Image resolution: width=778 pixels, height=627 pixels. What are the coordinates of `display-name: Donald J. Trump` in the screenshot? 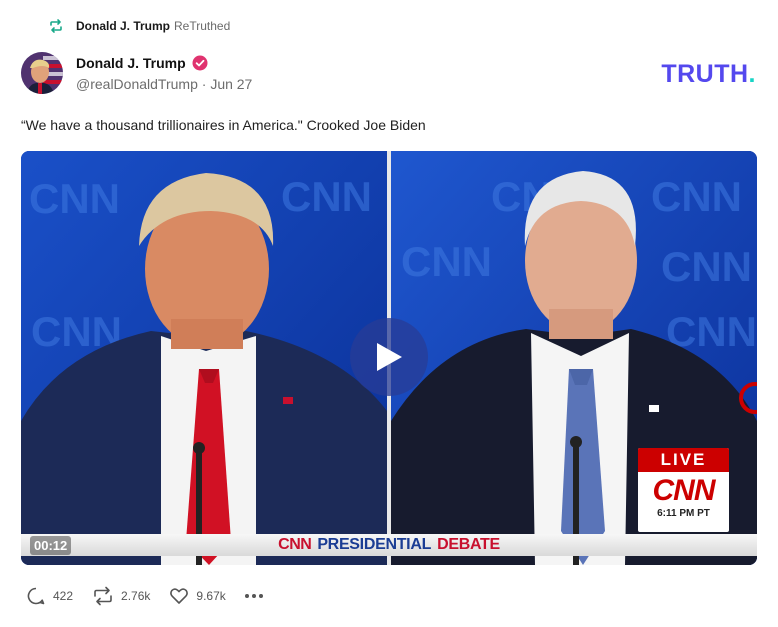 It's located at (131, 63).